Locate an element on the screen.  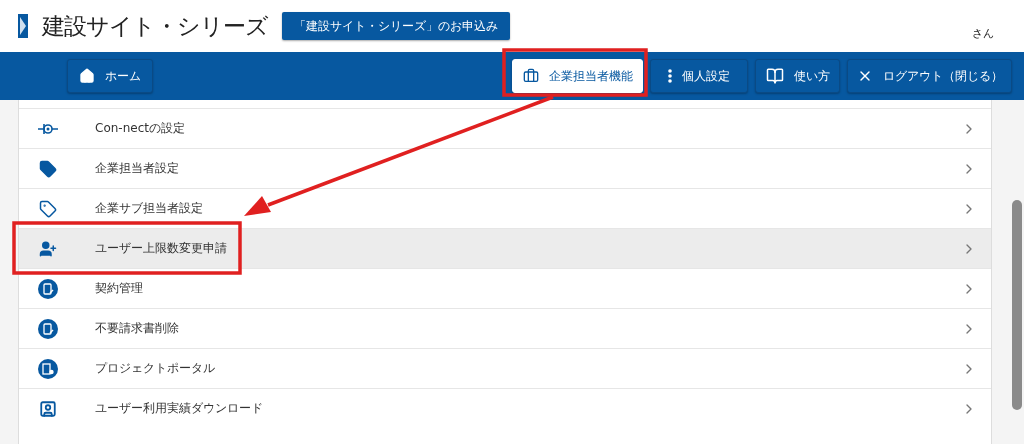
building-circle-icon is located at coordinates (48, 368).